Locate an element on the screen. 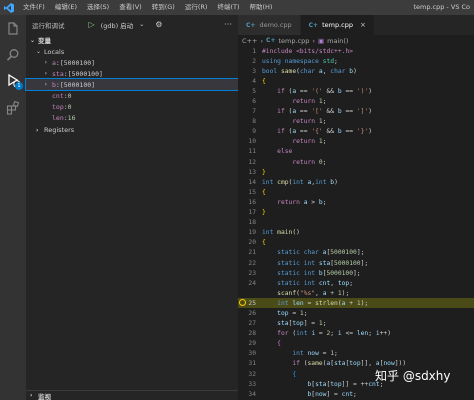 The image size is (474, 400). variables-section-title: 变量 is located at coordinates (44, 41).